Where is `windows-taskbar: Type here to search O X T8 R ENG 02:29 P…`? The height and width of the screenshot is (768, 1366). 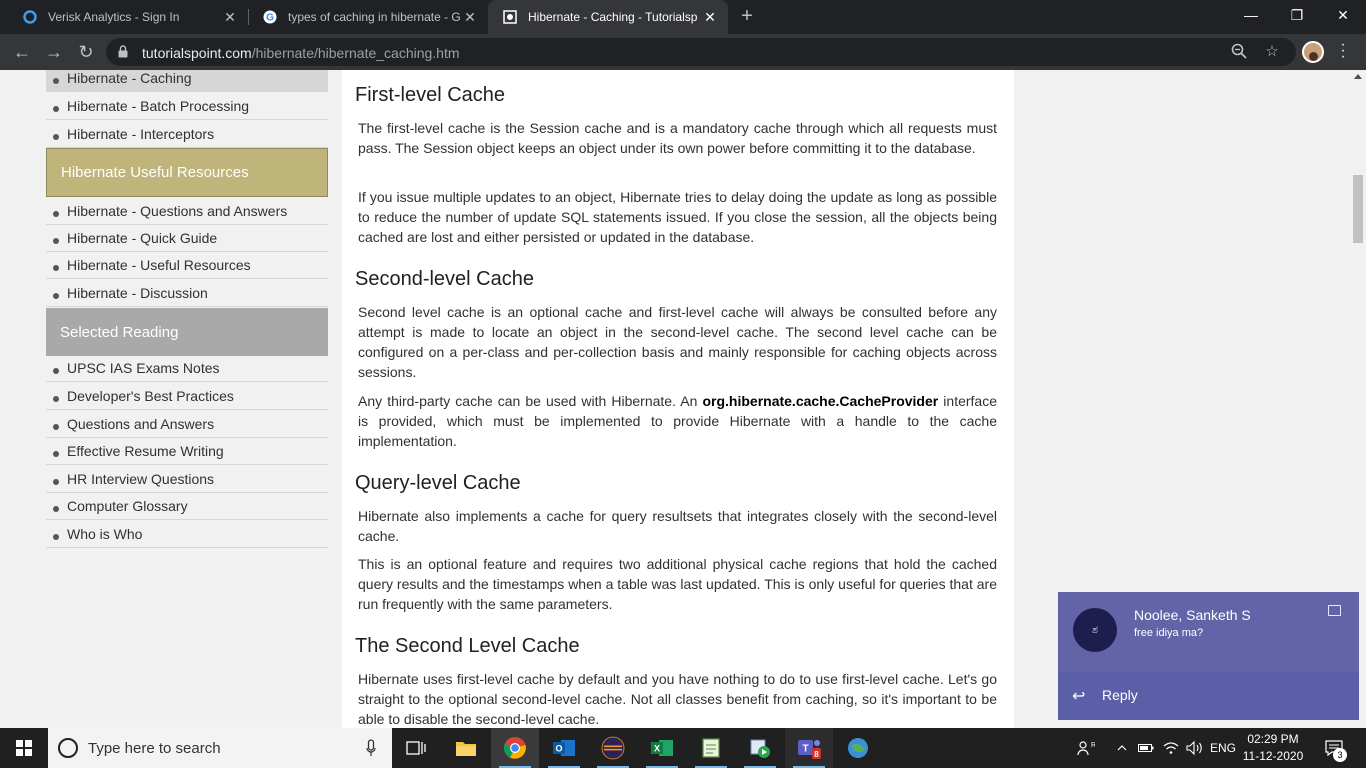
windows-taskbar: Type here to search O X T8 R ENG 02:29 P… is located at coordinates (683, 748).